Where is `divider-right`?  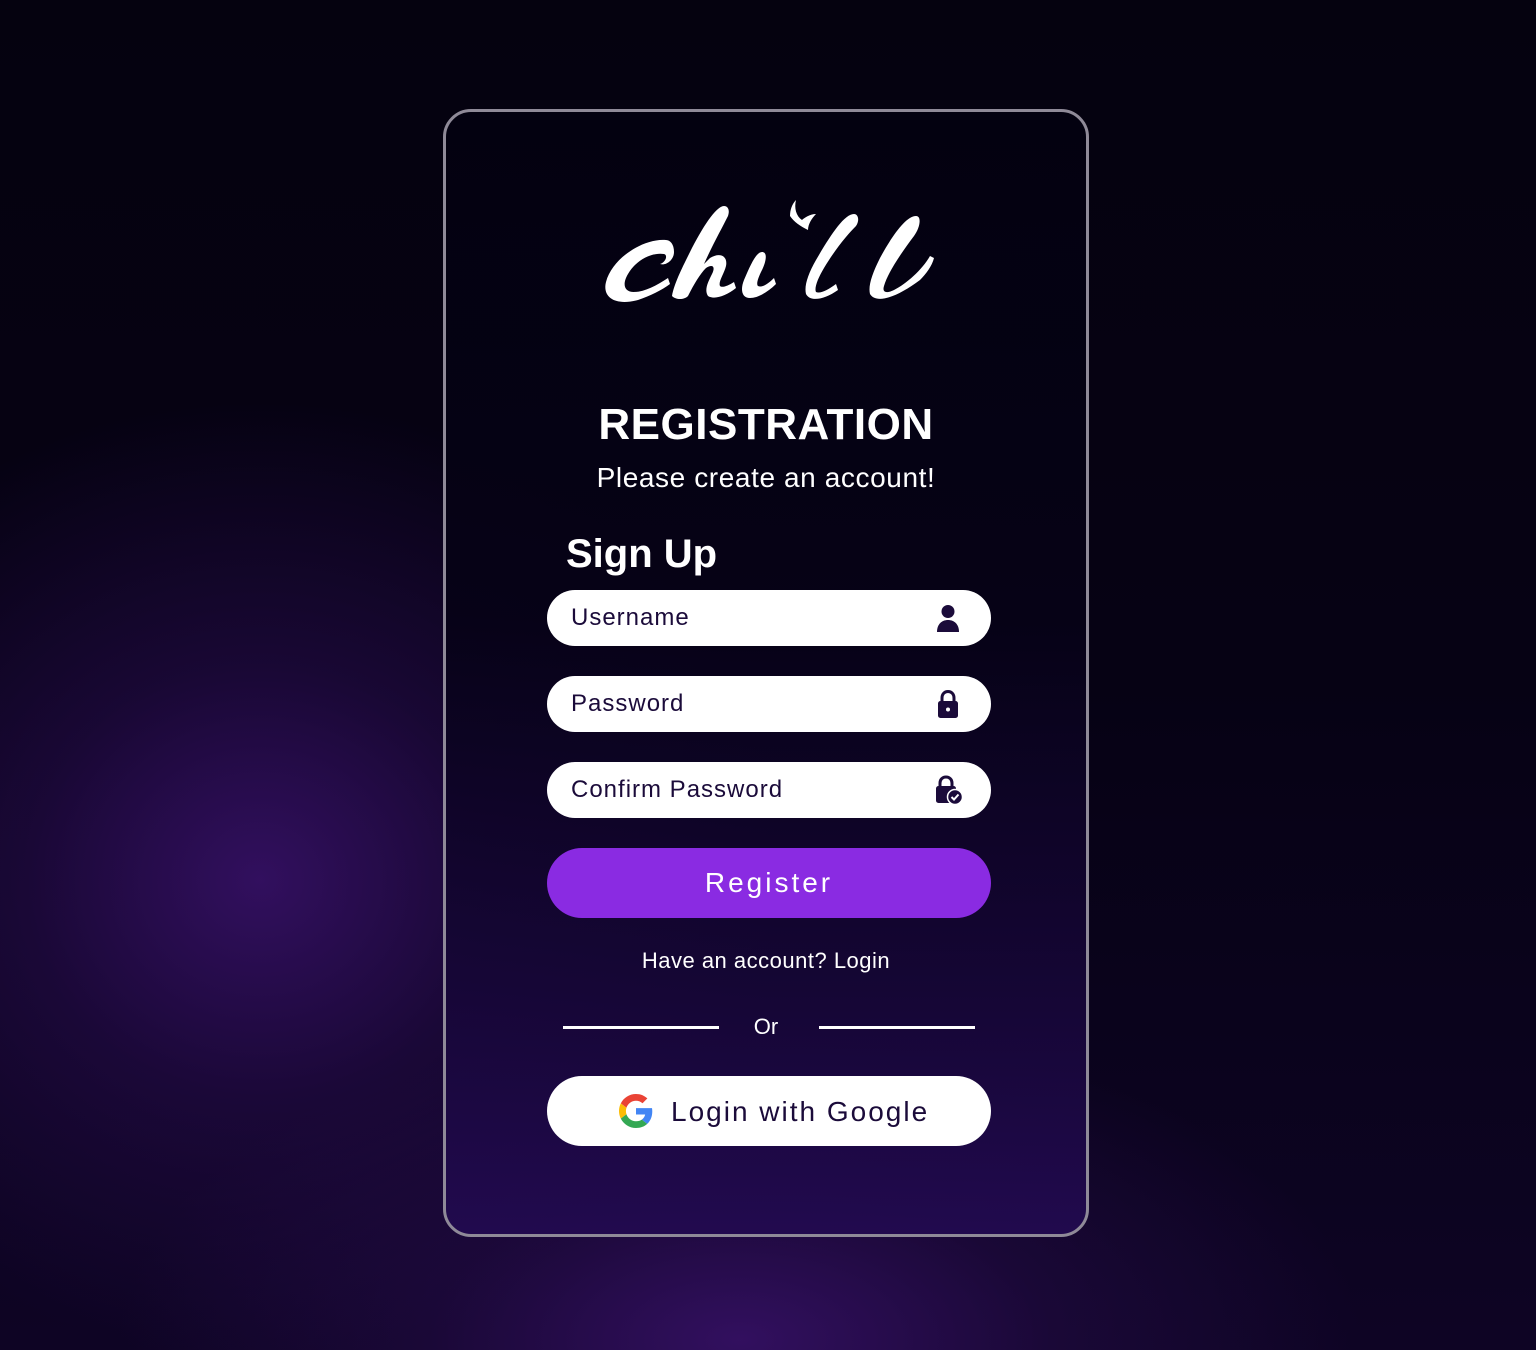 divider-right is located at coordinates (897, 1027).